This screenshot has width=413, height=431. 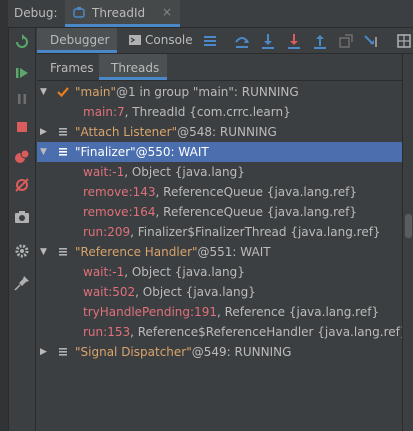 I want to click on tab-debugger-label: Debugger, so click(x=80, y=40).